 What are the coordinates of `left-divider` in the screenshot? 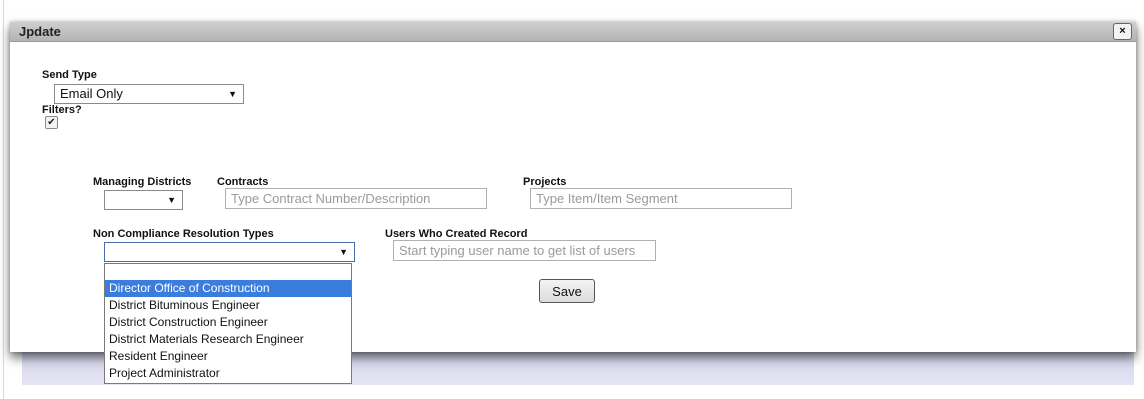 It's located at (3, 199).